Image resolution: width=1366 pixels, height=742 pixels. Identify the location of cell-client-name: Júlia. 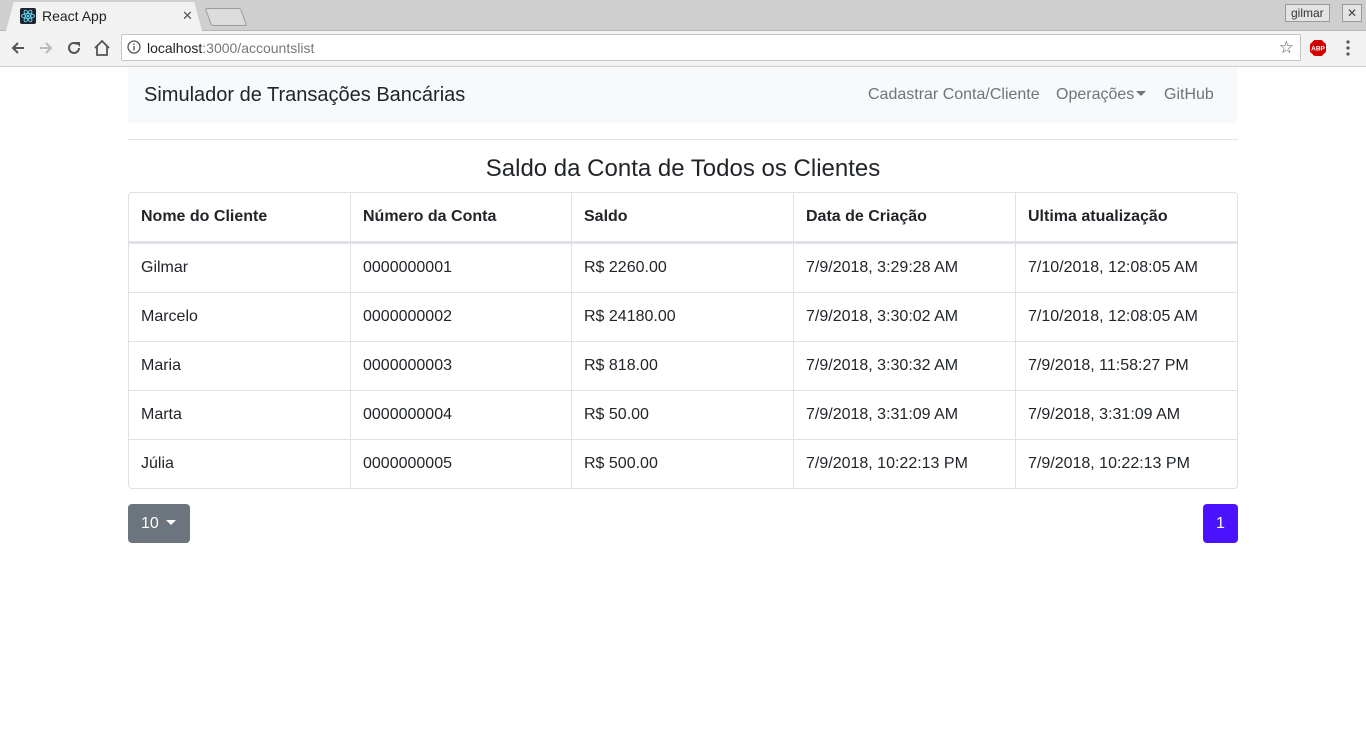
(240, 463).